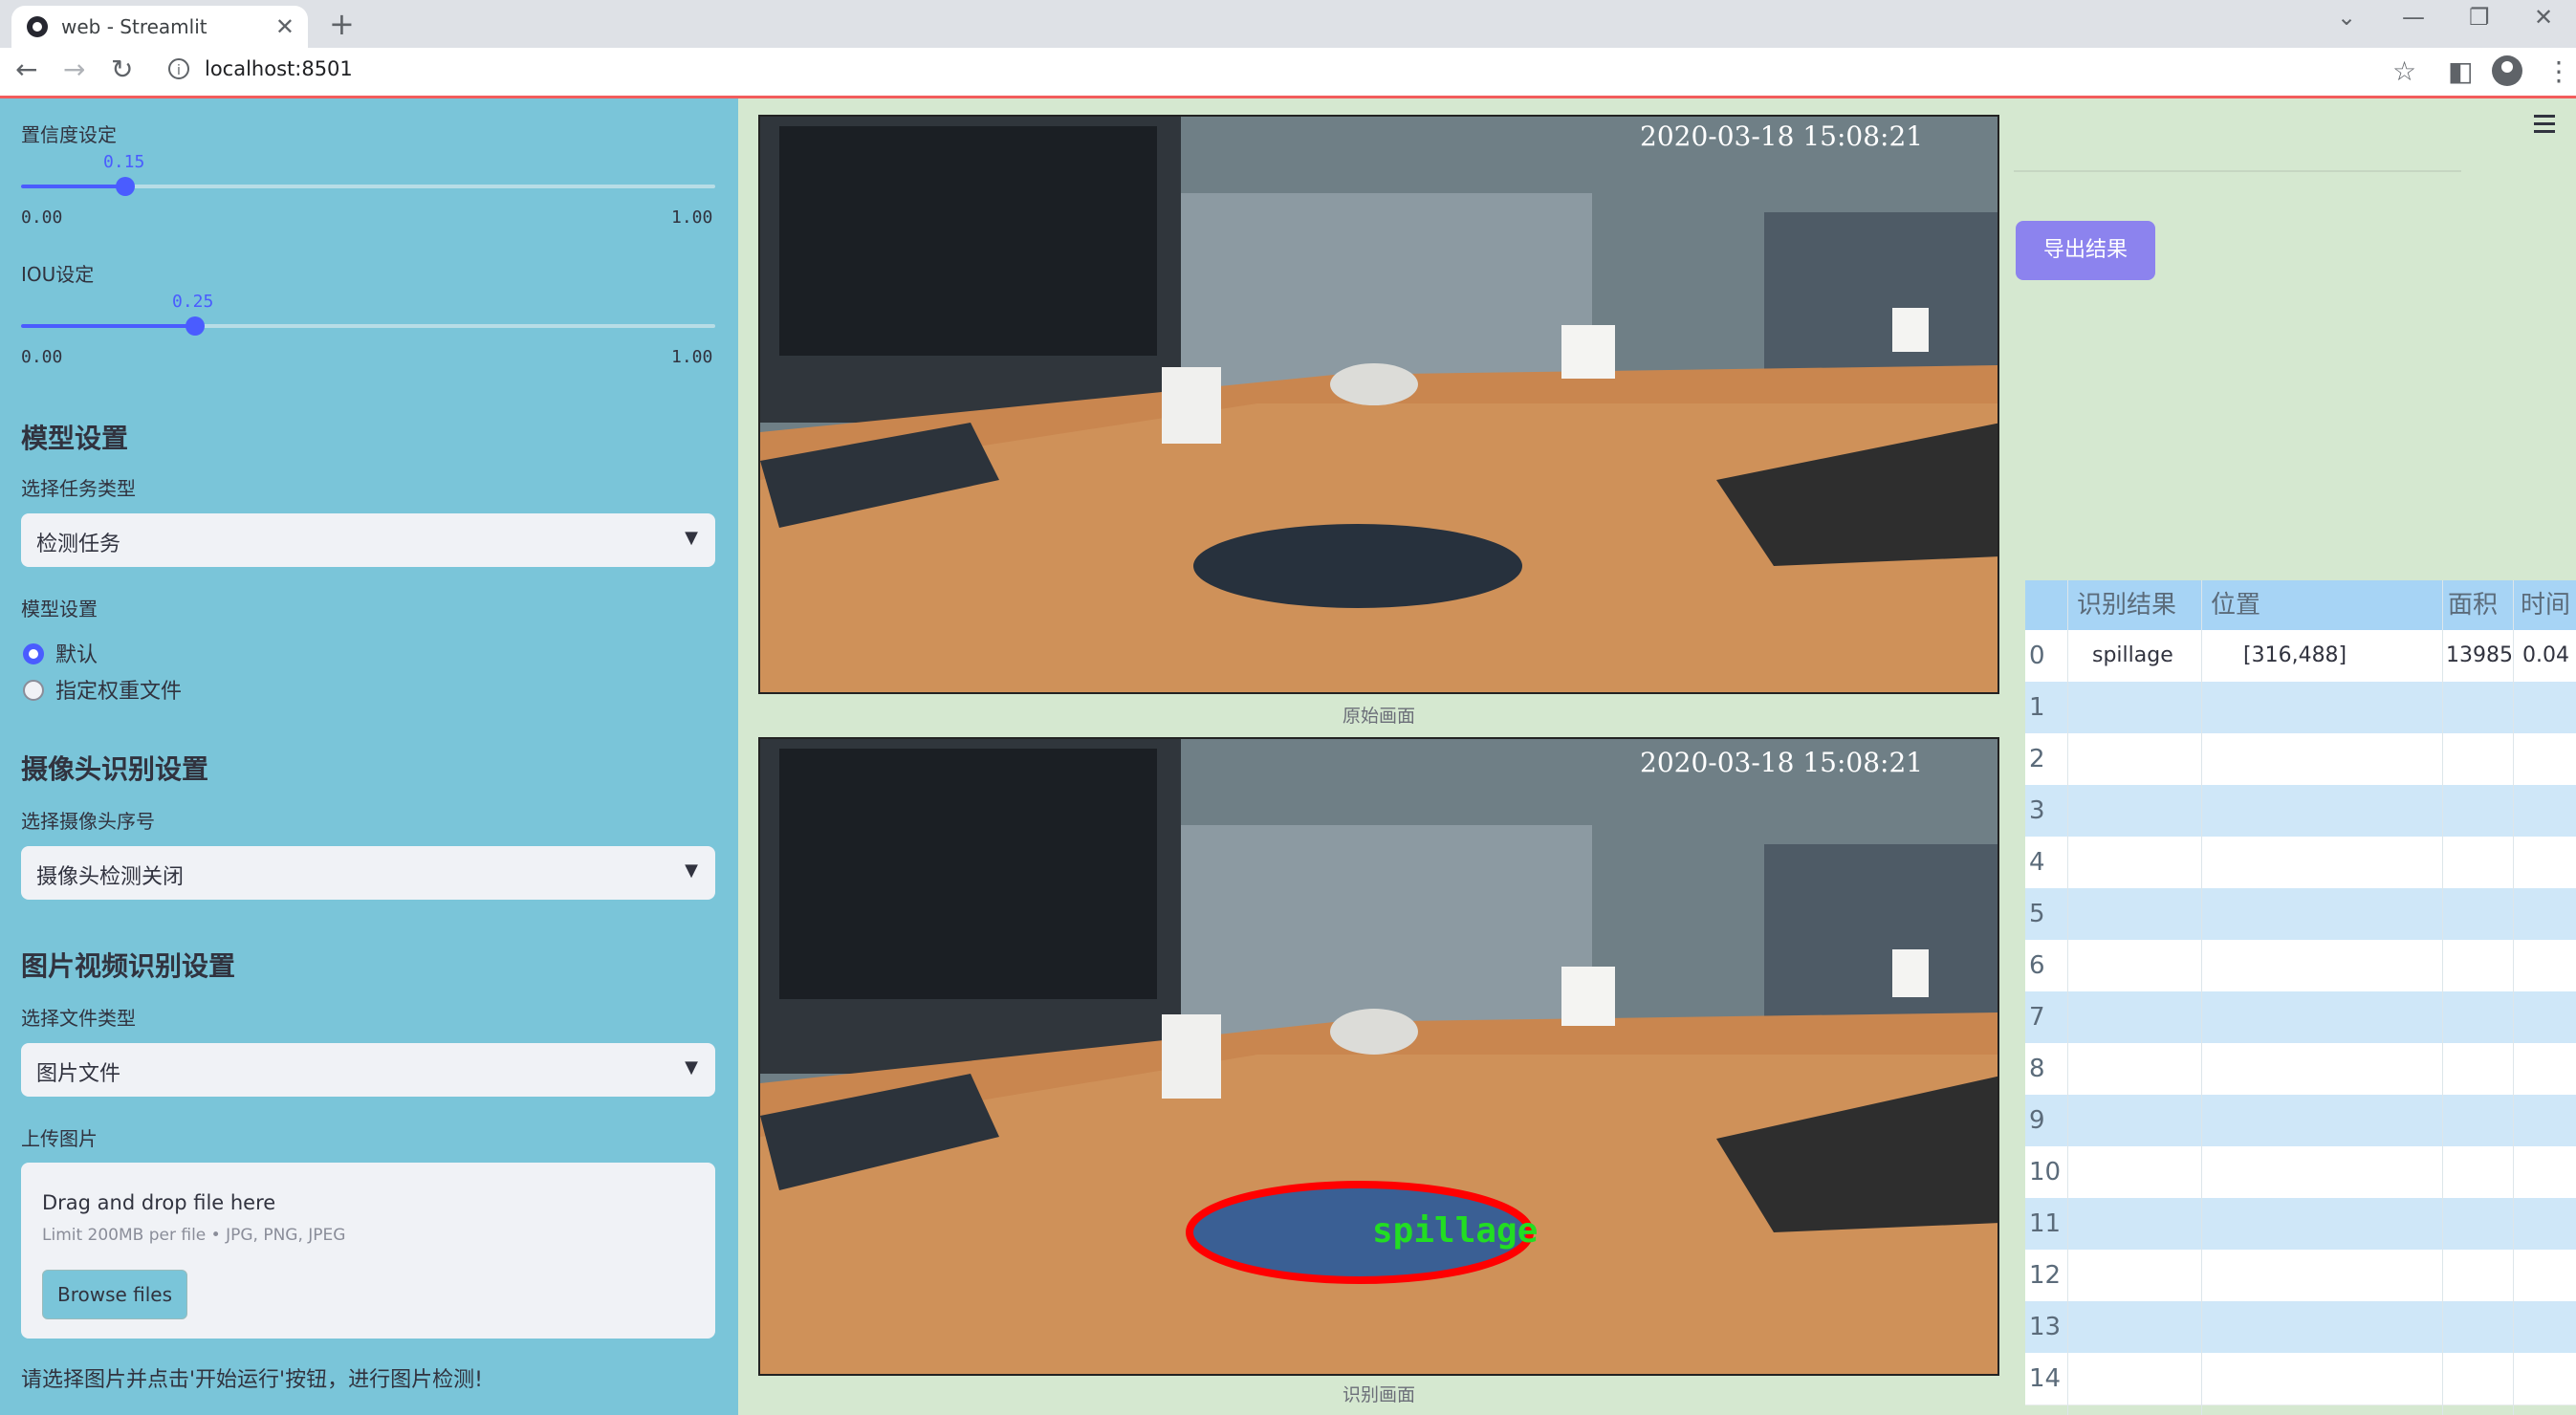 This screenshot has width=2576, height=1415. What do you see at coordinates (76, 653) in the screenshot?
I see `radio-default-label: 默认` at bounding box center [76, 653].